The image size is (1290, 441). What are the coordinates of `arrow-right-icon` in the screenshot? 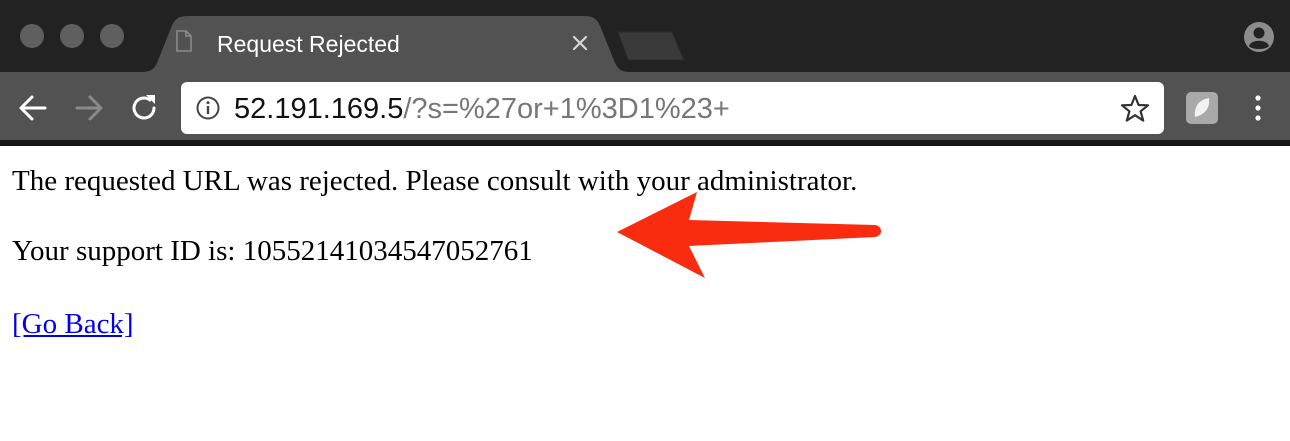 It's located at (89, 108).